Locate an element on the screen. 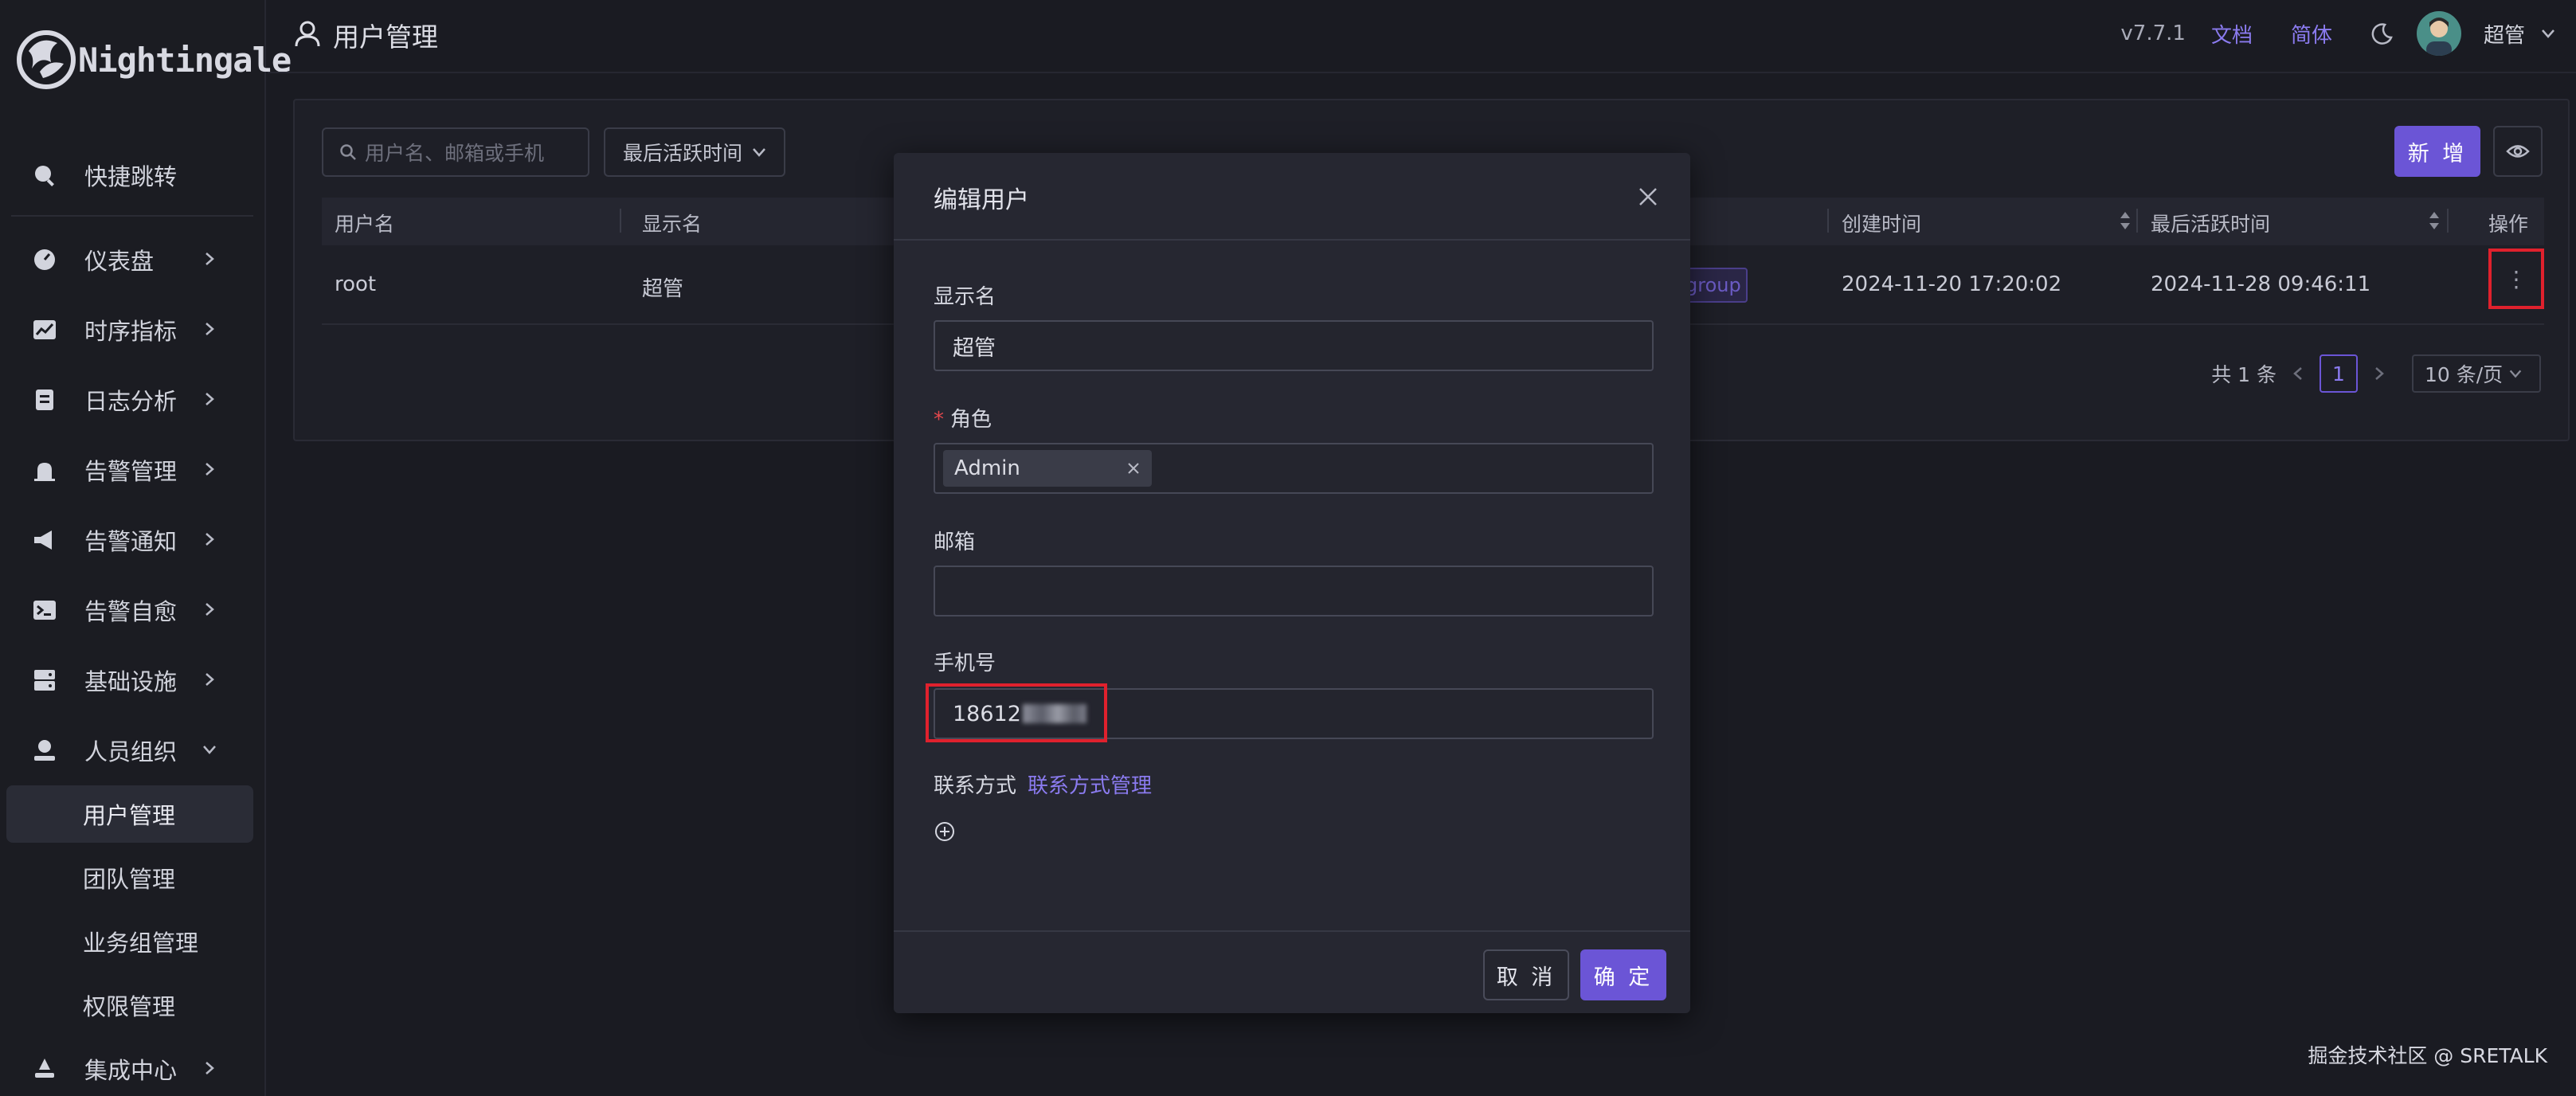  sidebar-item-permission: 权限管理 is located at coordinates (129, 1005).